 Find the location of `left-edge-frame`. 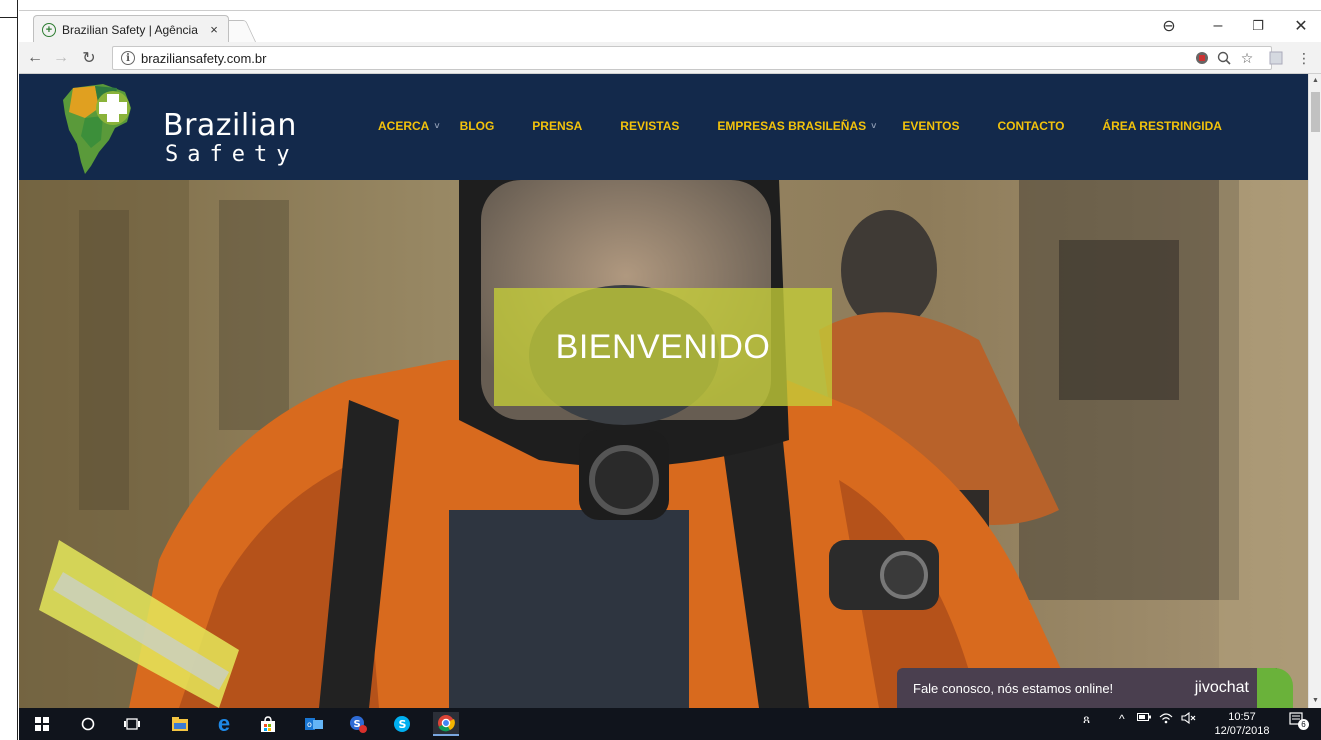

left-edge-frame is located at coordinates (9, 370).